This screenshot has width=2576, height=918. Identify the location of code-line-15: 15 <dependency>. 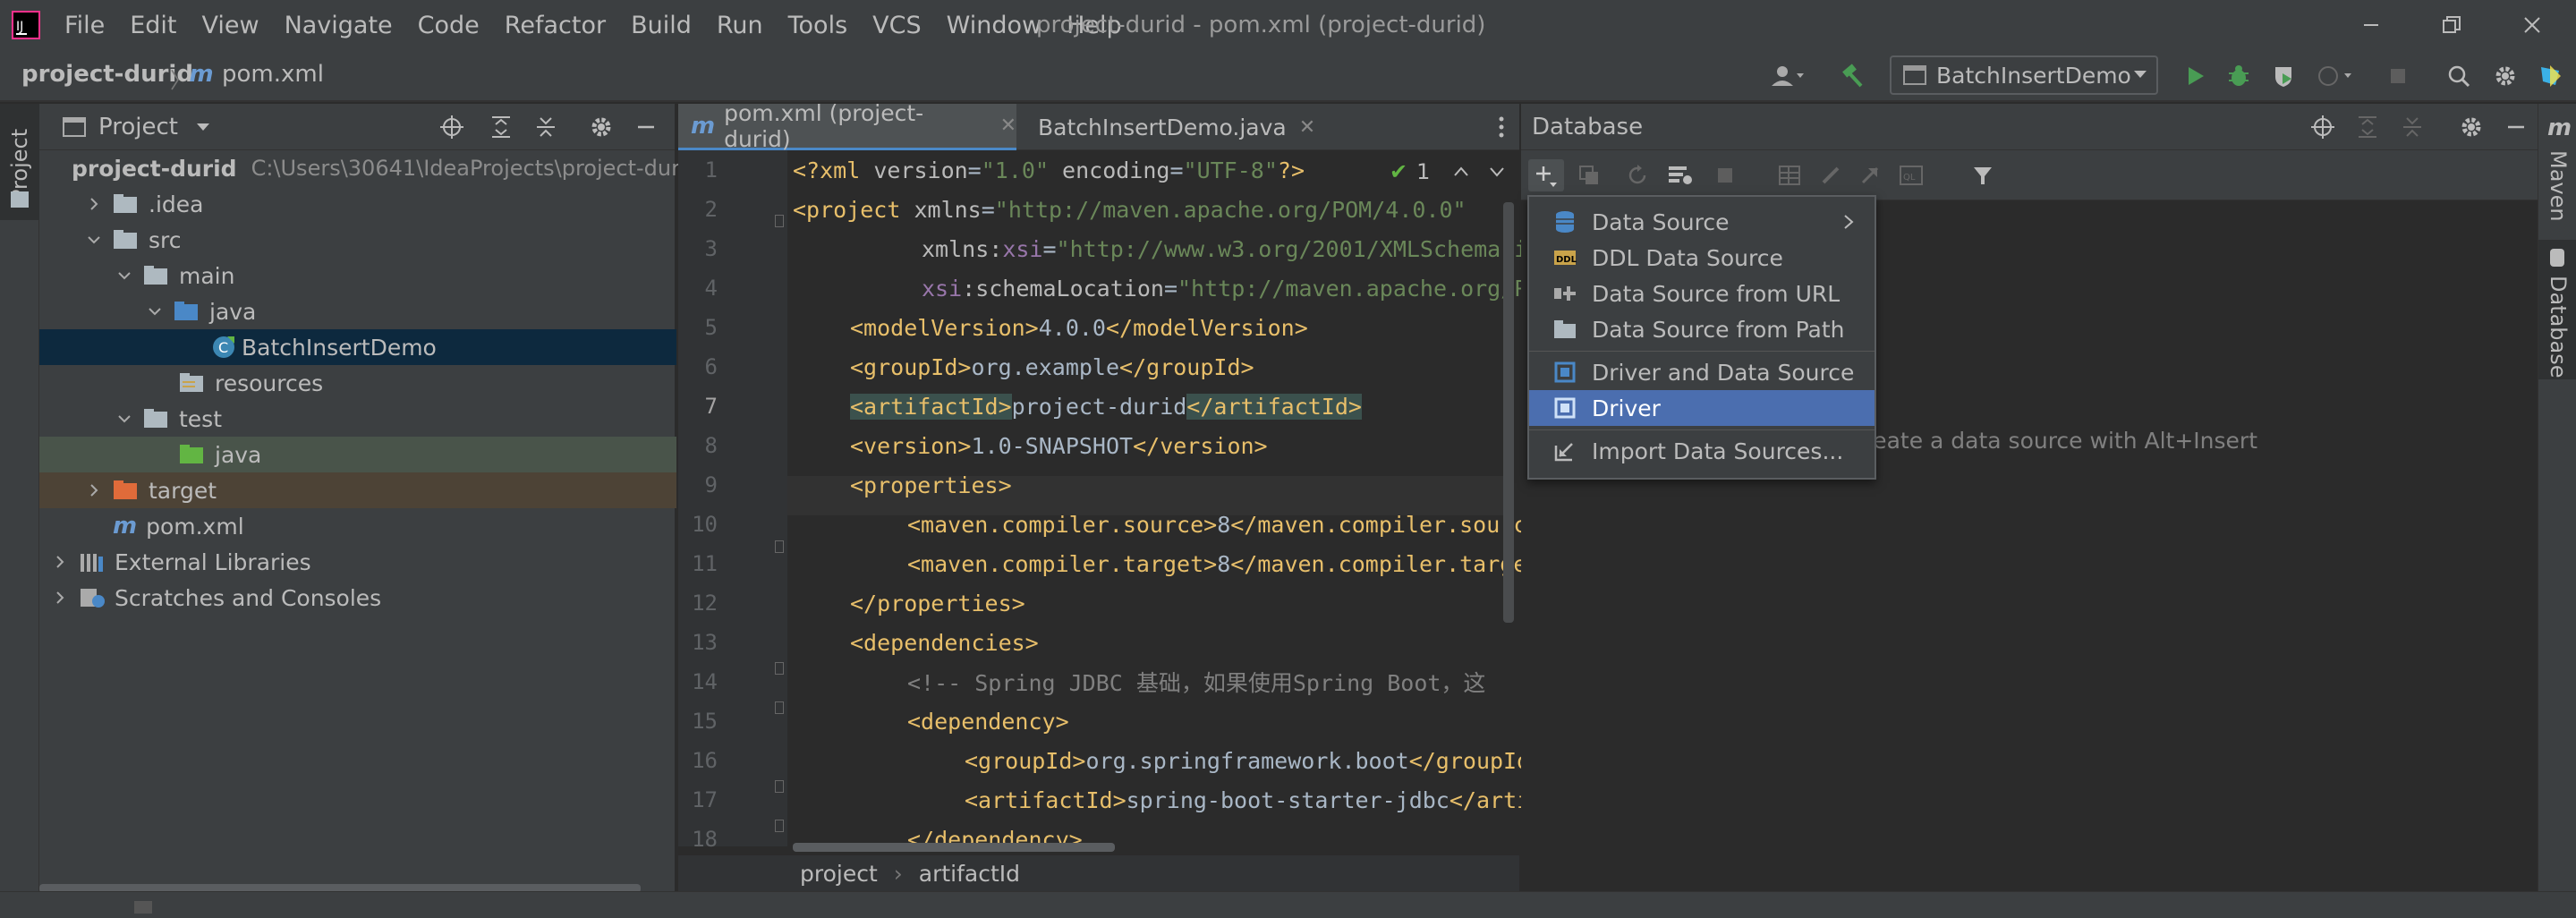
(1098, 721).